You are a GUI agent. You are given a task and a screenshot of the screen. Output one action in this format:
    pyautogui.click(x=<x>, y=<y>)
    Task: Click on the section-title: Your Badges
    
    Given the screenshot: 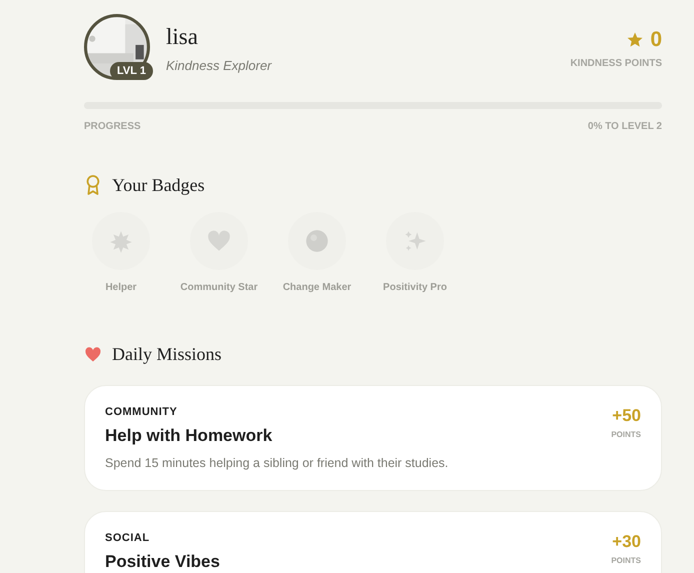 What is the action you would take?
    pyautogui.click(x=158, y=185)
    